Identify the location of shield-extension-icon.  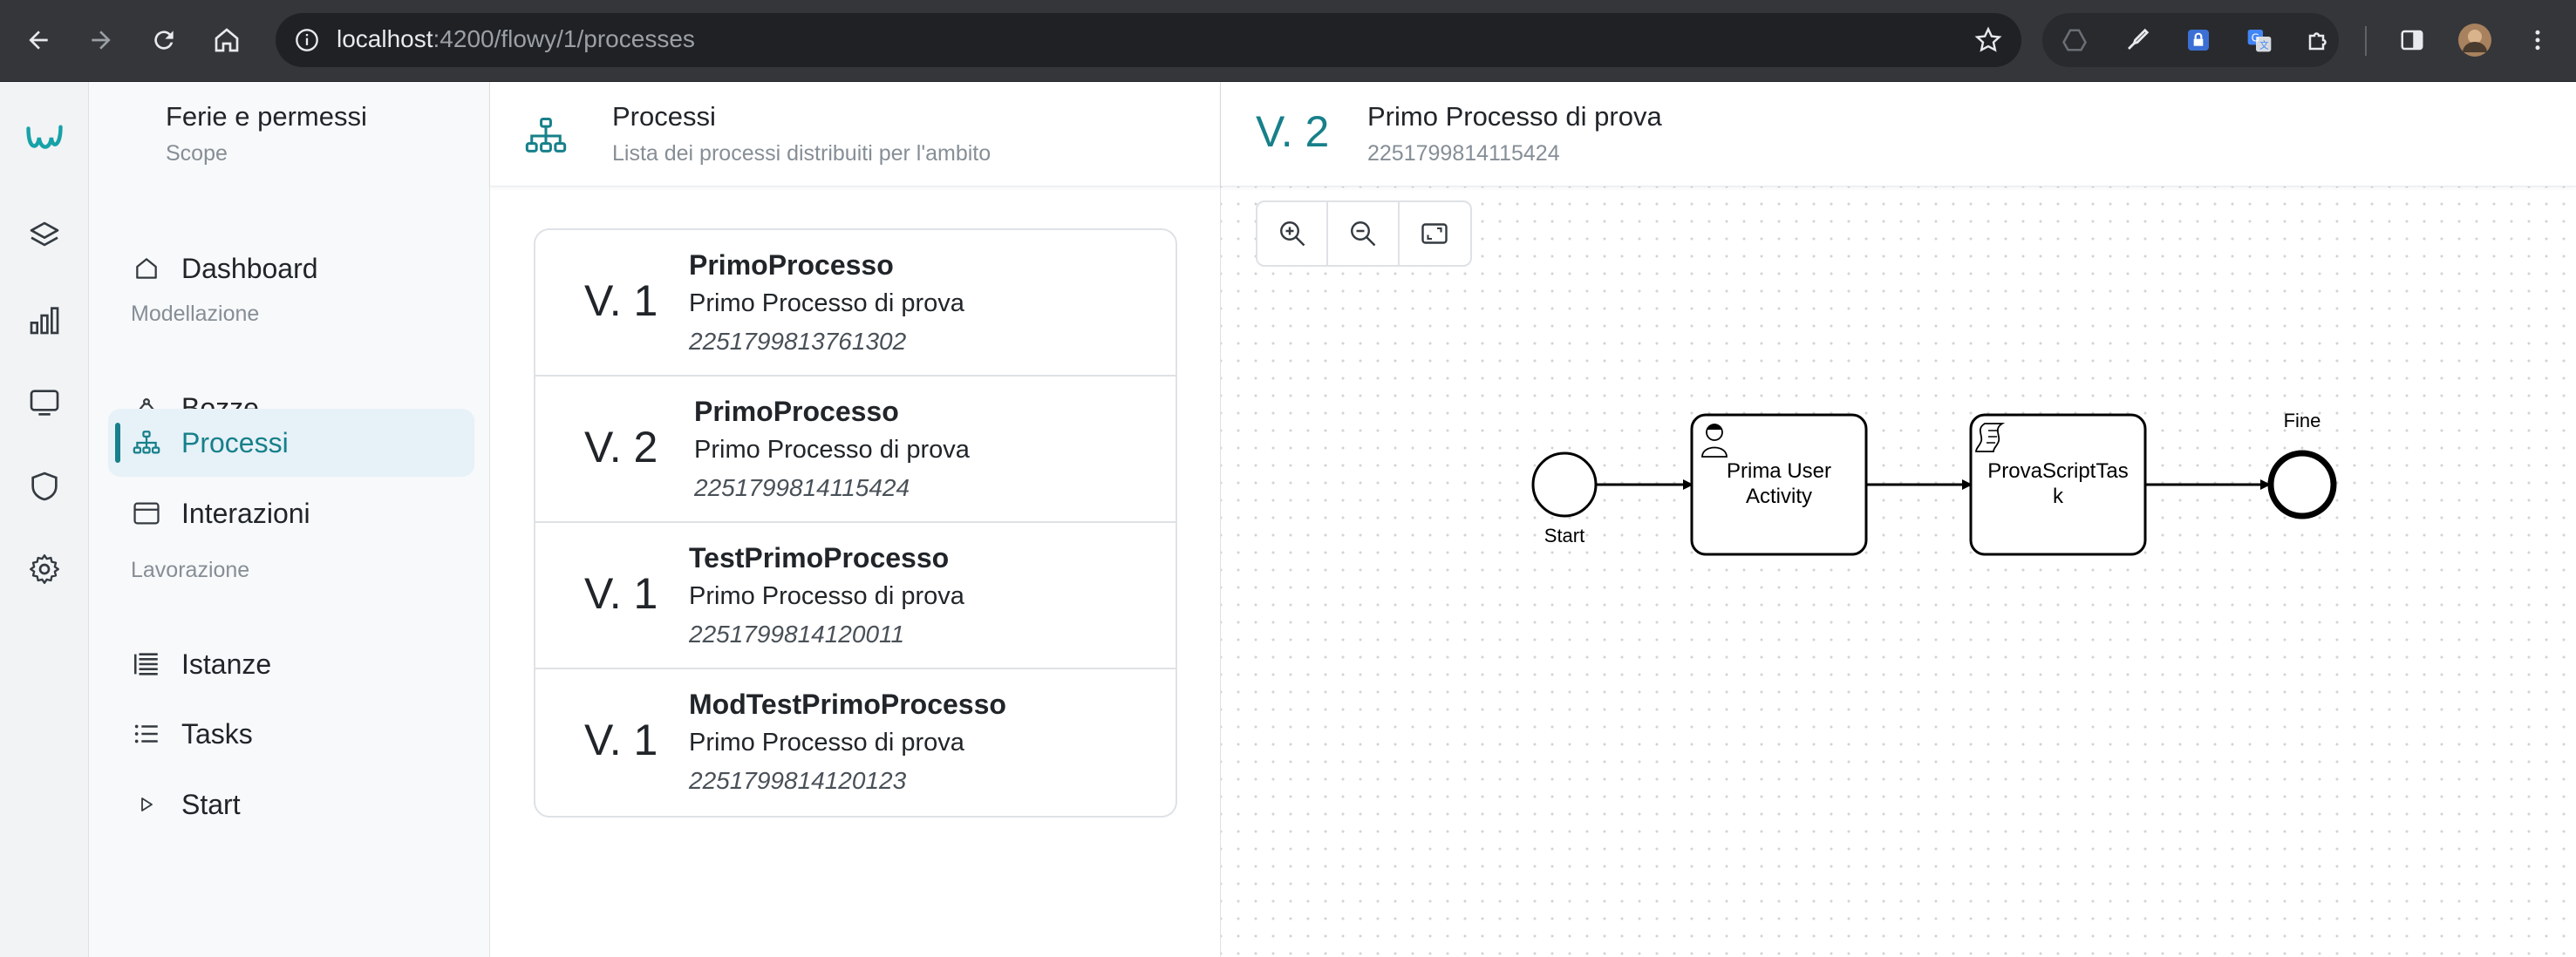
(2199, 40).